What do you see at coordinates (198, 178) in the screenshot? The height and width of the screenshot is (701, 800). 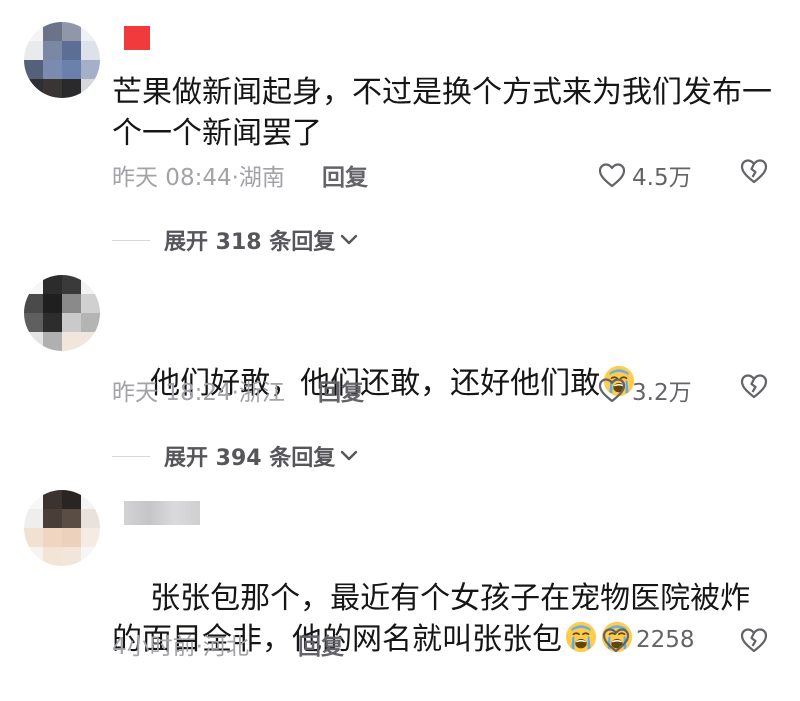 I see `comment-time-location: 昨天 08:44·湖南` at bounding box center [198, 178].